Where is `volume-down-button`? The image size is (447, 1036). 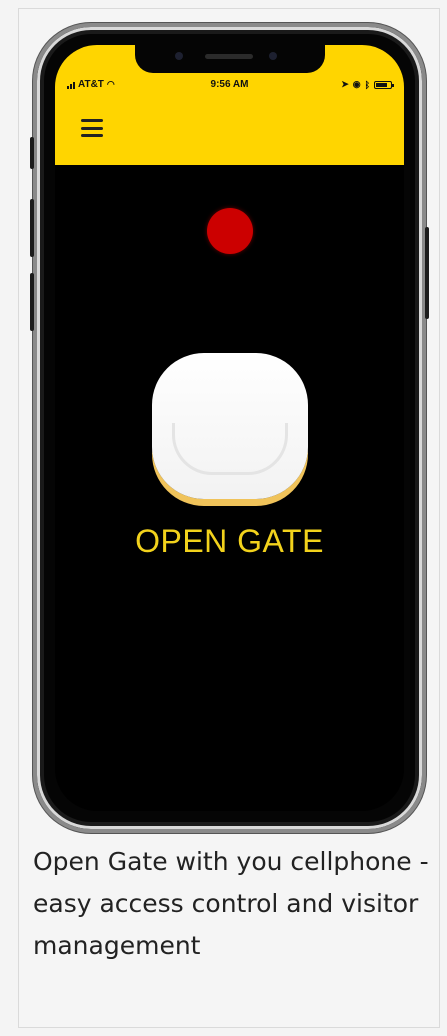
volume-down-button is located at coordinates (32, 302).